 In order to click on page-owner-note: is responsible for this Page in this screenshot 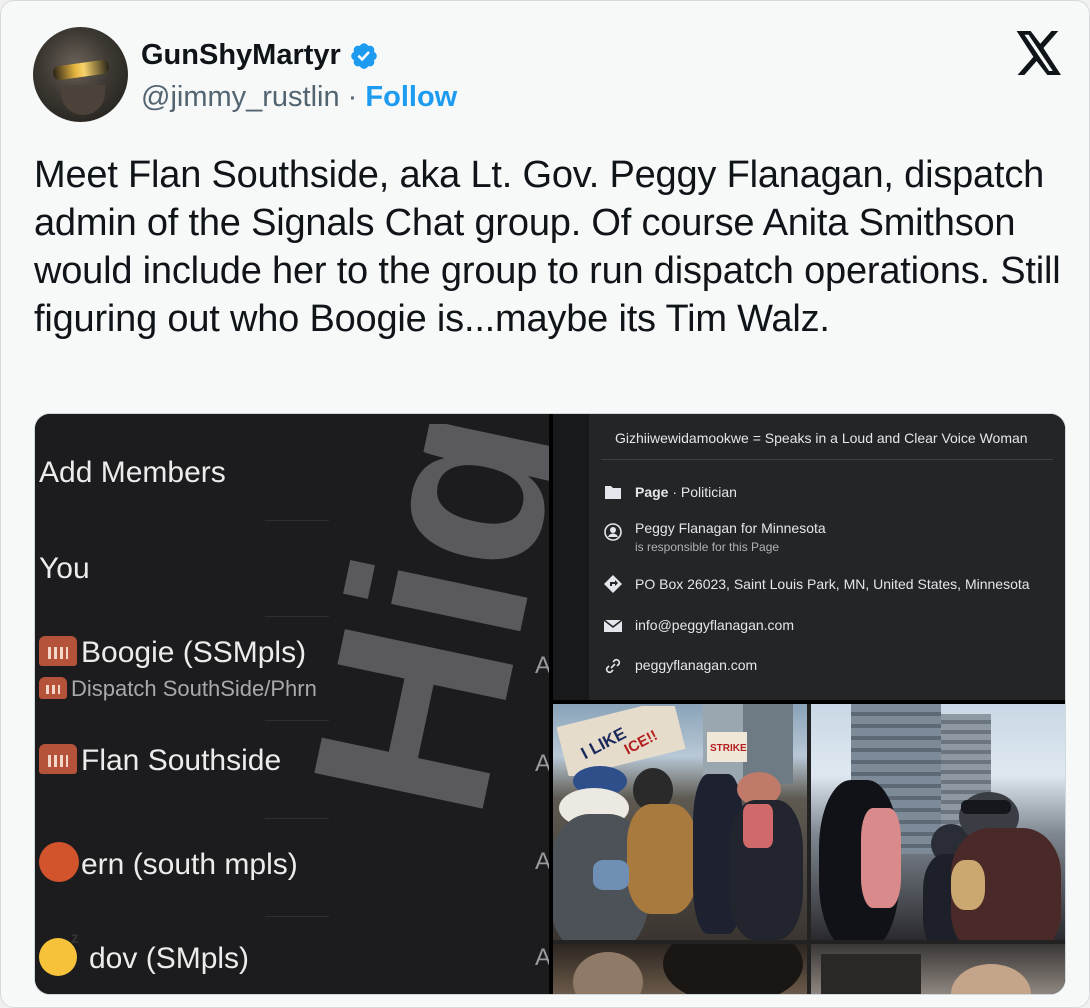, I will do `click(707, 547)`.